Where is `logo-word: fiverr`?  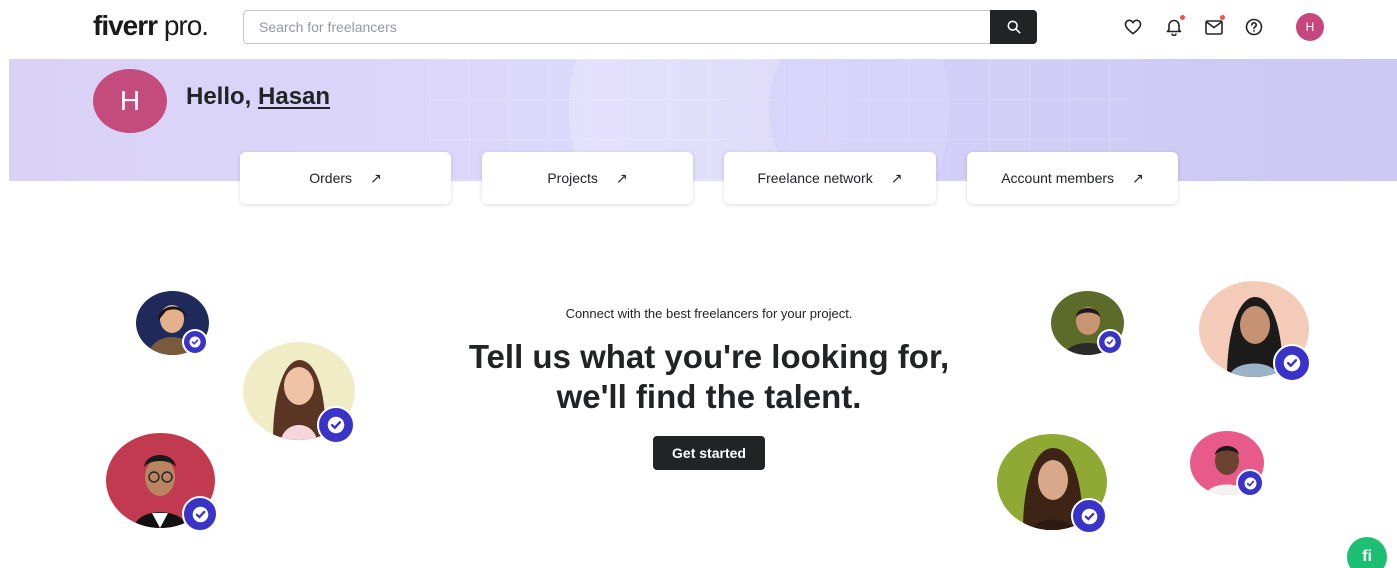
logo-word: fiverr is located at coordinates (125, 25).